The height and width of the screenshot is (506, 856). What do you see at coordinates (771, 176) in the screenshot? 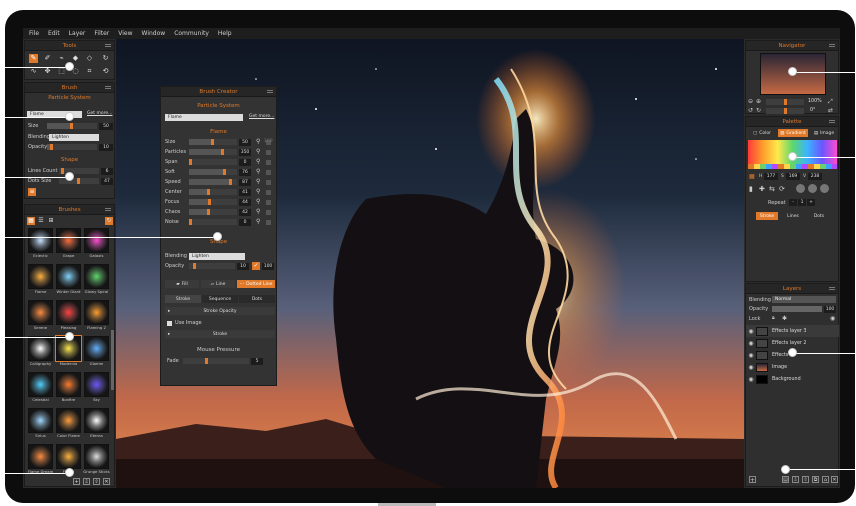
I see `hue-value: 177` at bounding box center [771, 176].